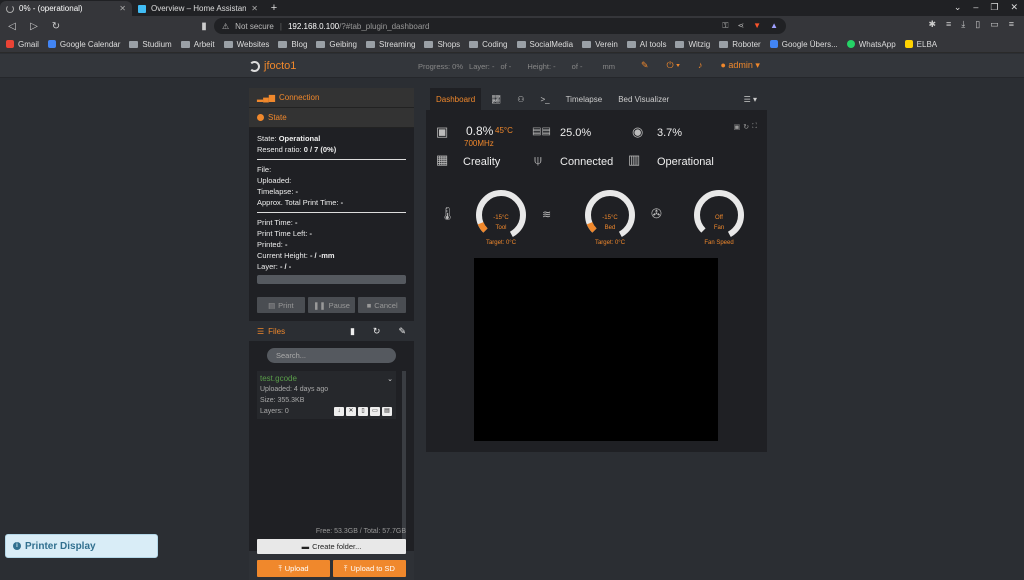 This screenshot has width=1024, height=580. I want to click on bookmark-whatsapp: WhatsApp, so click(871, 44).